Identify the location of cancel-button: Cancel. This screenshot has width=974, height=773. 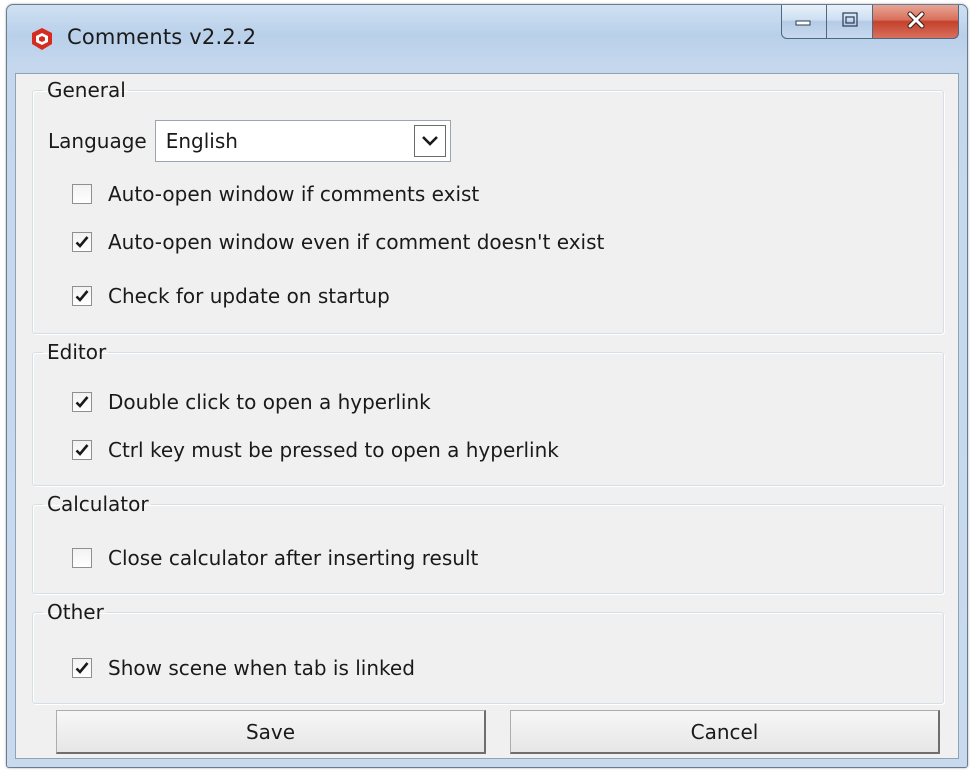
(725, 732).